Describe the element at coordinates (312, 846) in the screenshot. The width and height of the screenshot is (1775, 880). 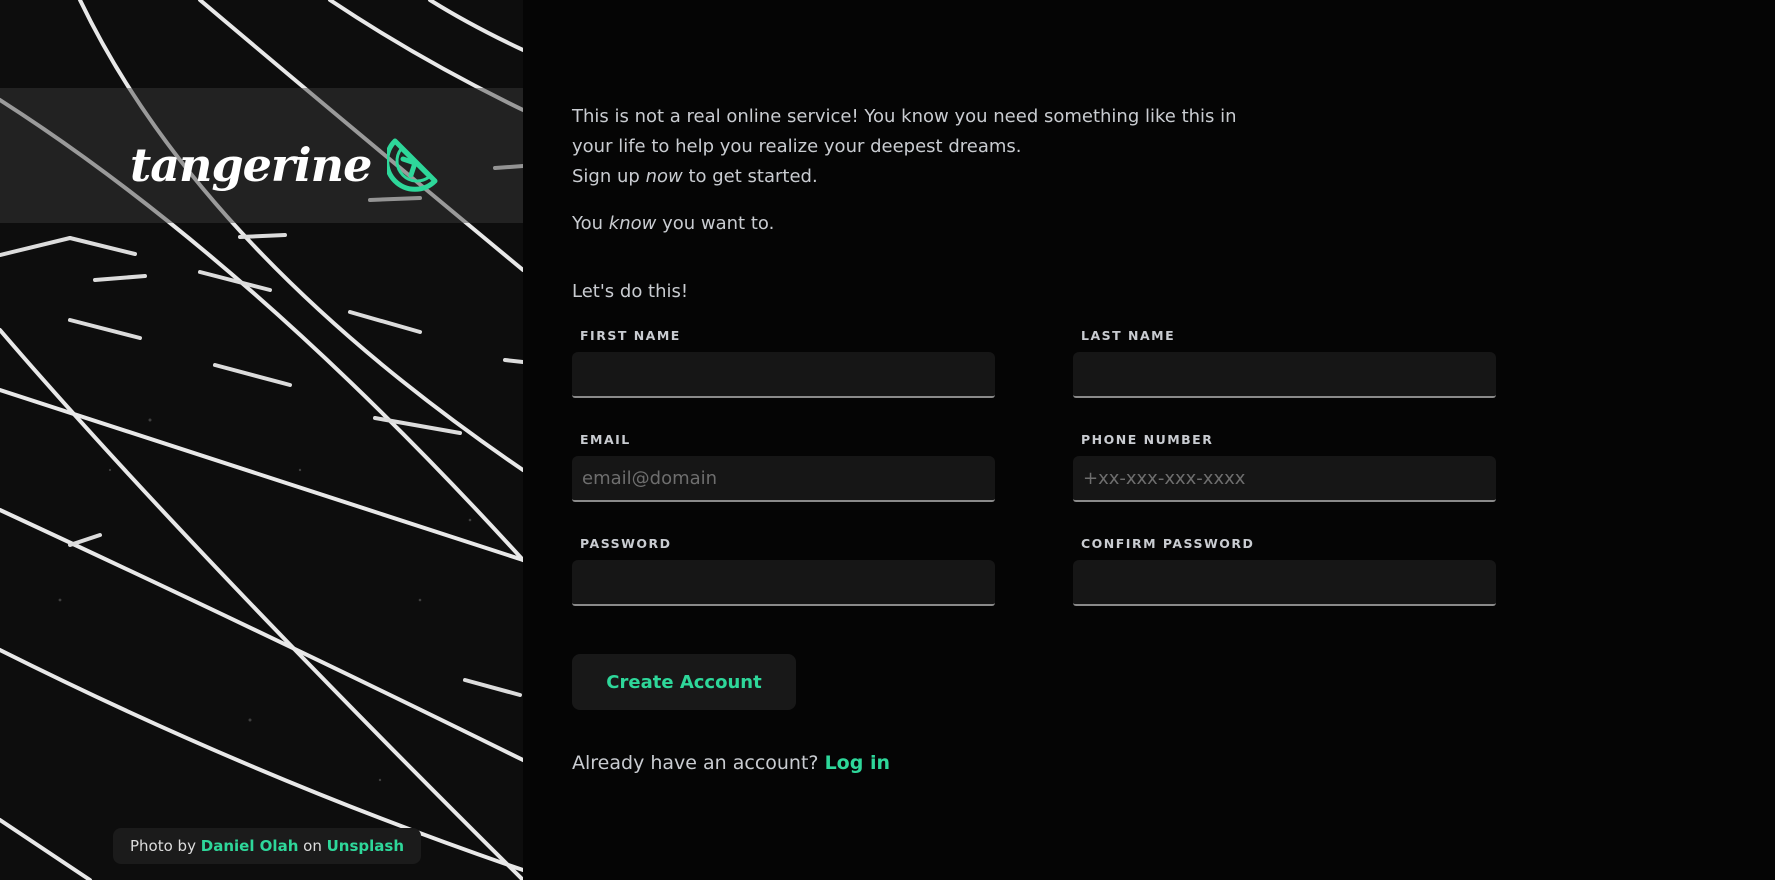
I see `photo-credit-middle: on` at that location.